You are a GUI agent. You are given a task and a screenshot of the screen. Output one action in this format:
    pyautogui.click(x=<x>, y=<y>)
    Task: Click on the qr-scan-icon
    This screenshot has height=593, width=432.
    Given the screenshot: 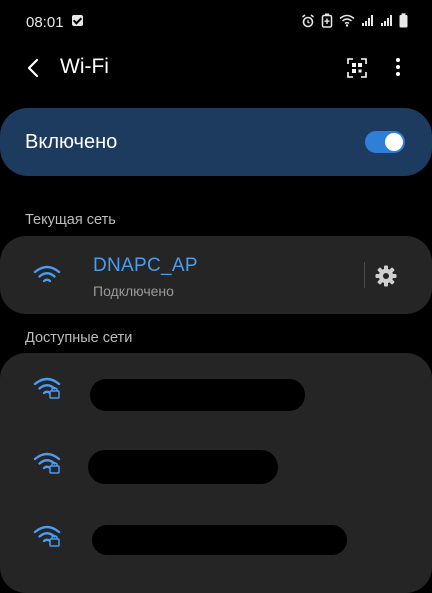 What is the action you would take?
    pyautogui.click(x=357, y=68)
    